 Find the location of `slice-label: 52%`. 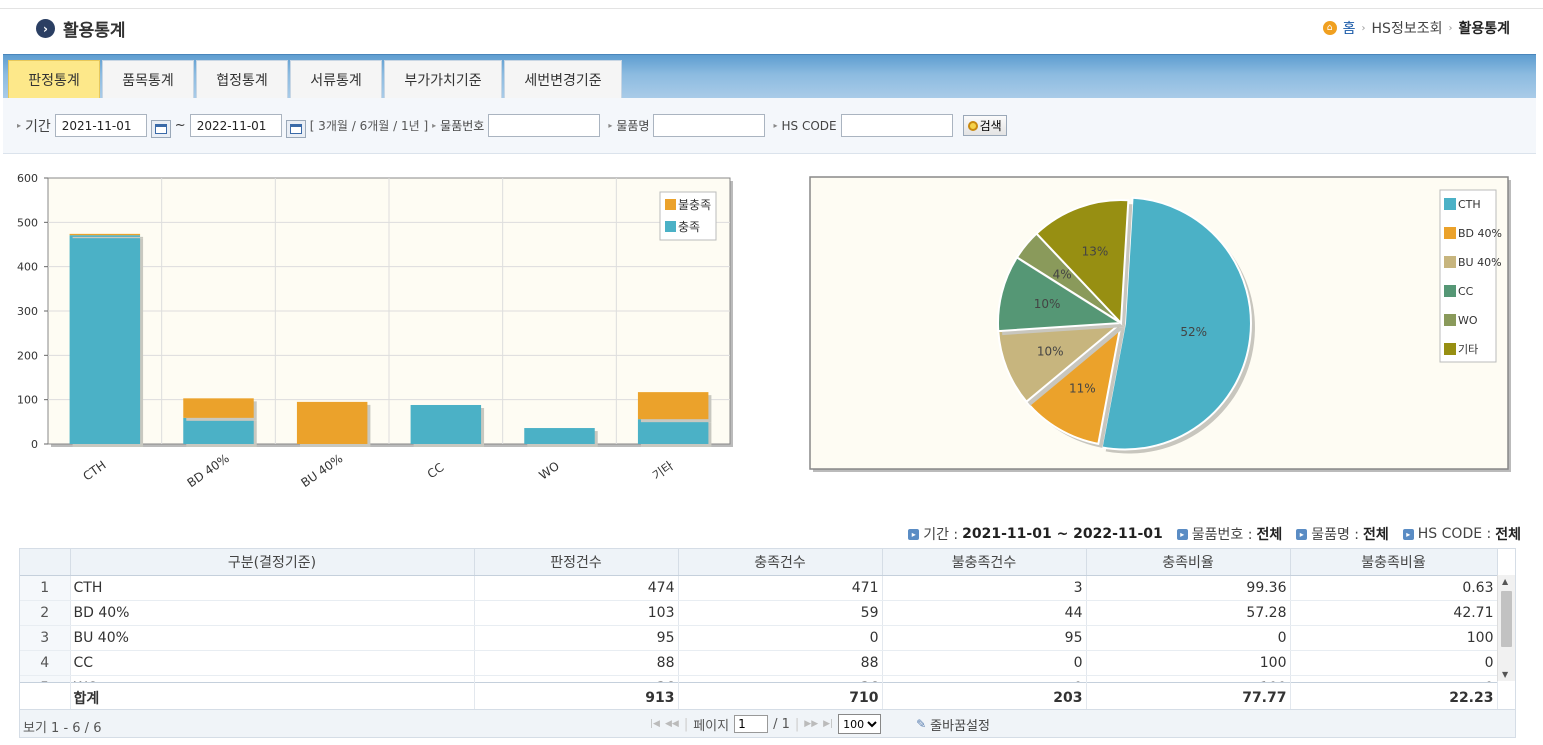

slice-label: 52% is located at coordinates (1193, 332).